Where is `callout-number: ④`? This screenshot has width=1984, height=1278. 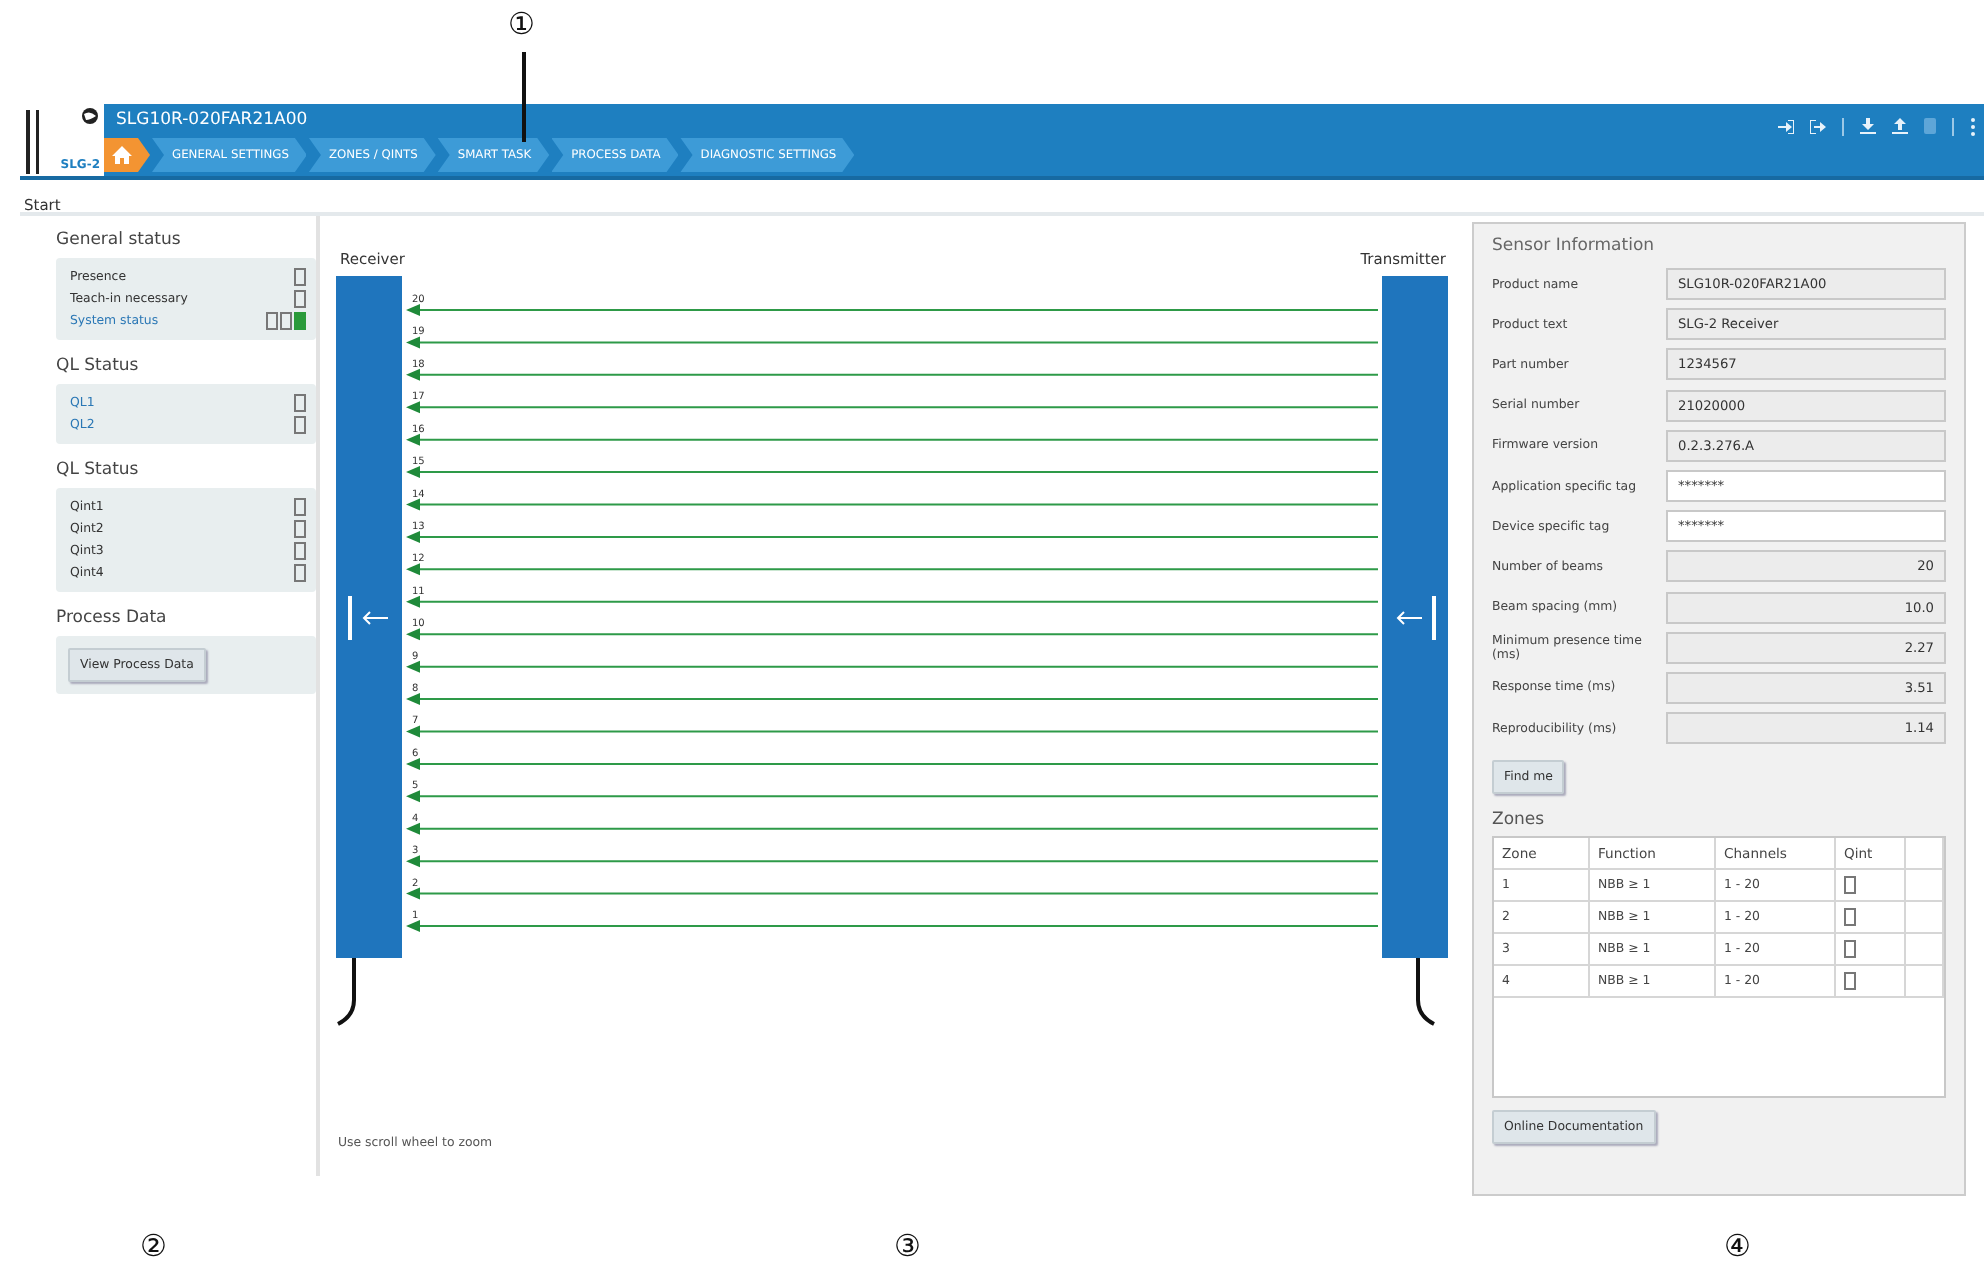 callout-number: ④ is located at coordinates (1737, 1246).